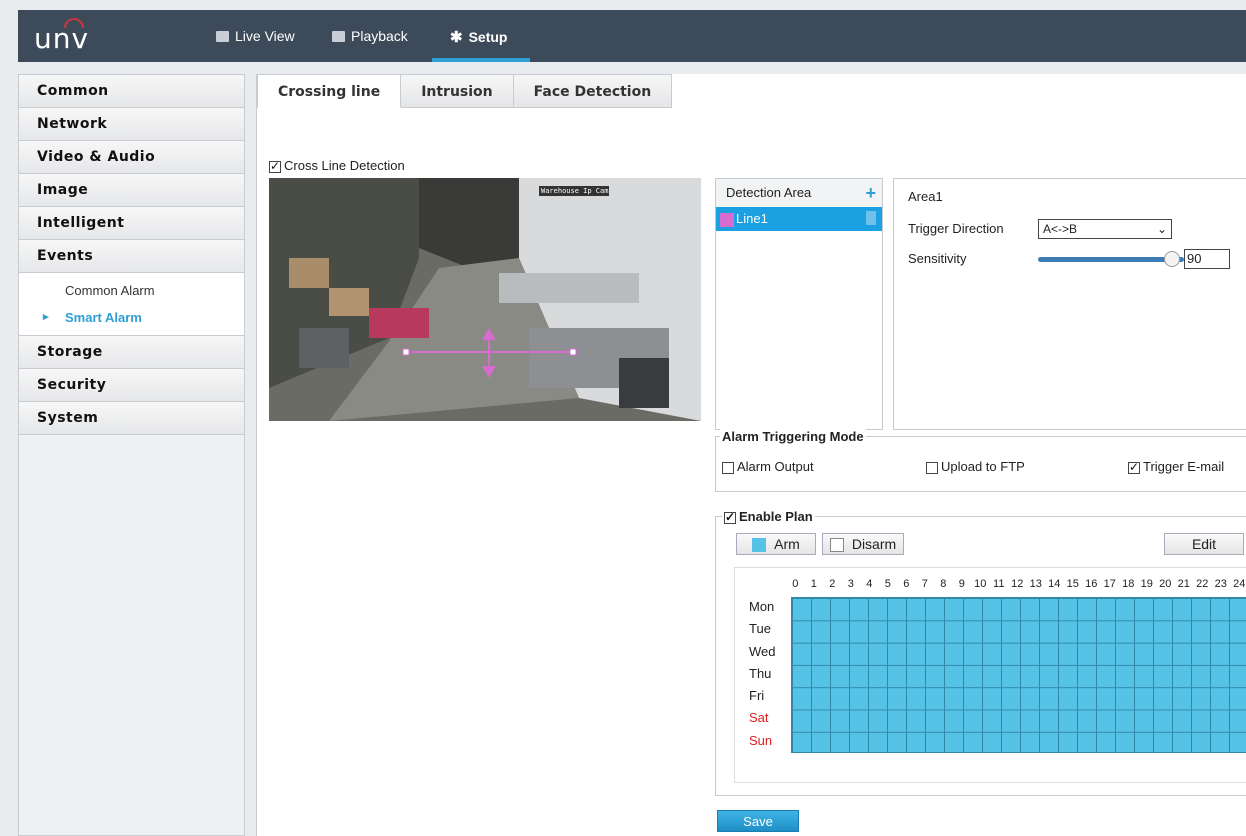  I want to click on day-label: Thu, so click(760, 673).